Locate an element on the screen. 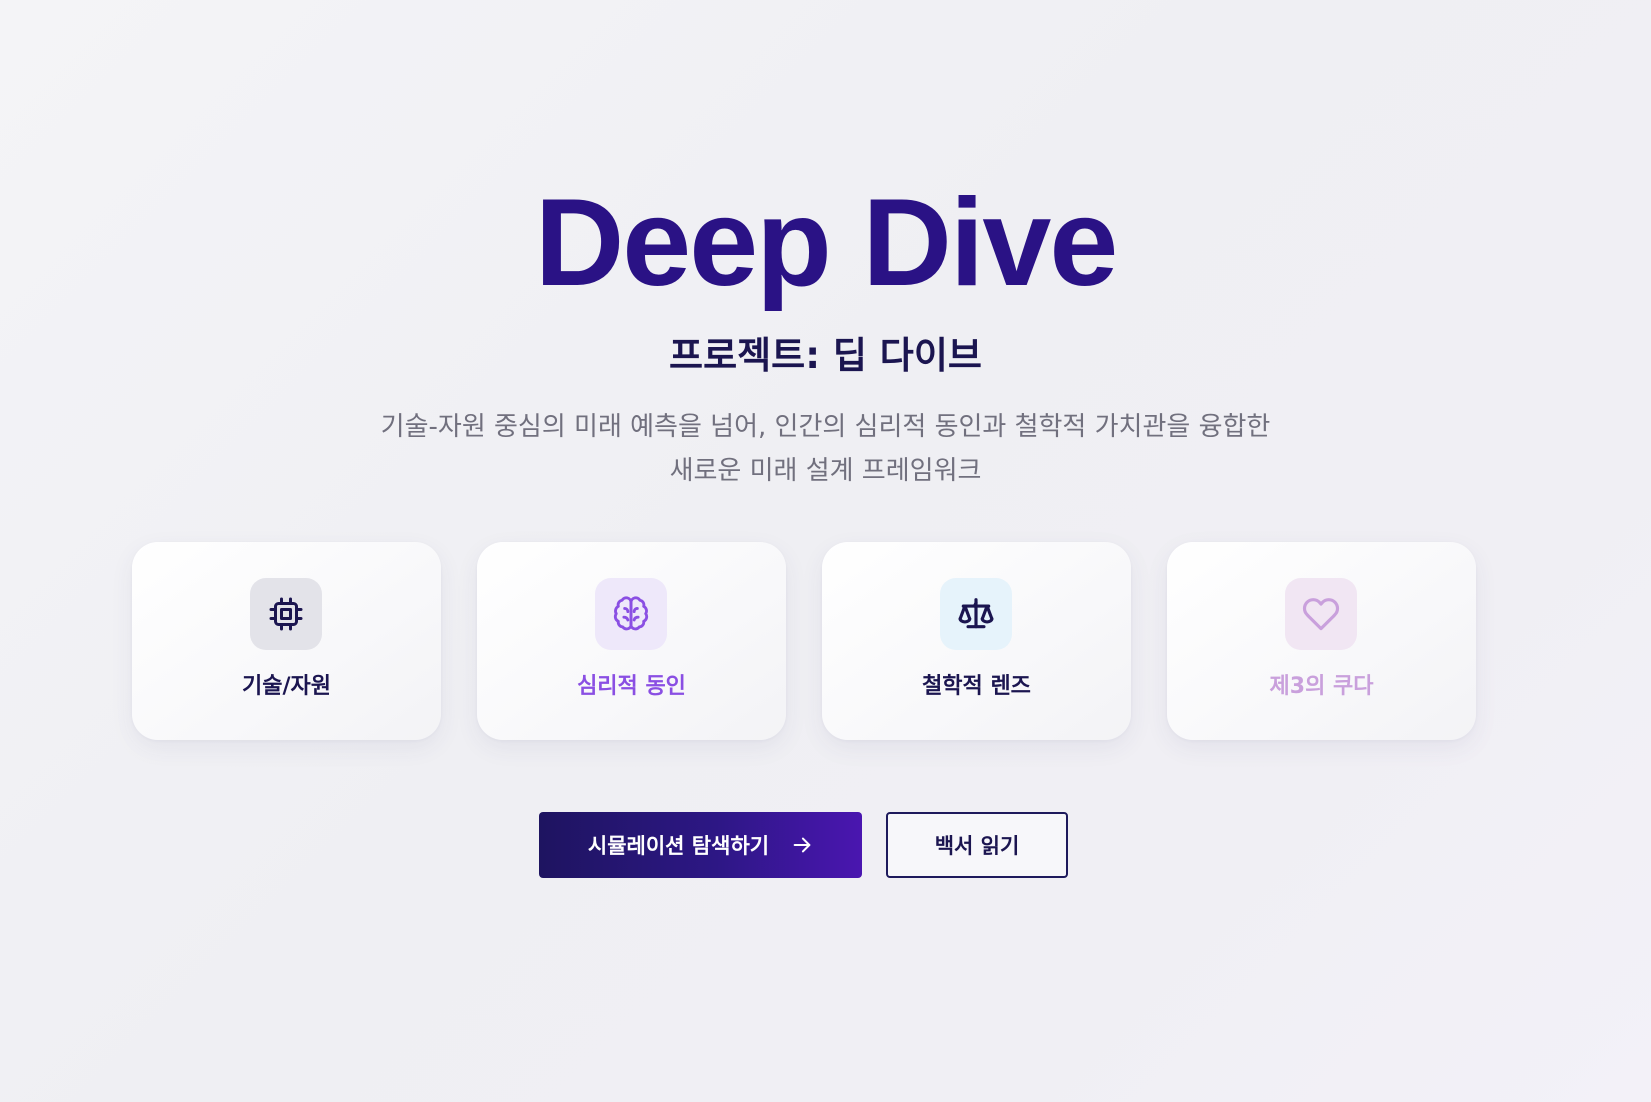 The height and width of the screenshot is (1102, 1651). arrow-right-icon is located at coordinates (802, 845).